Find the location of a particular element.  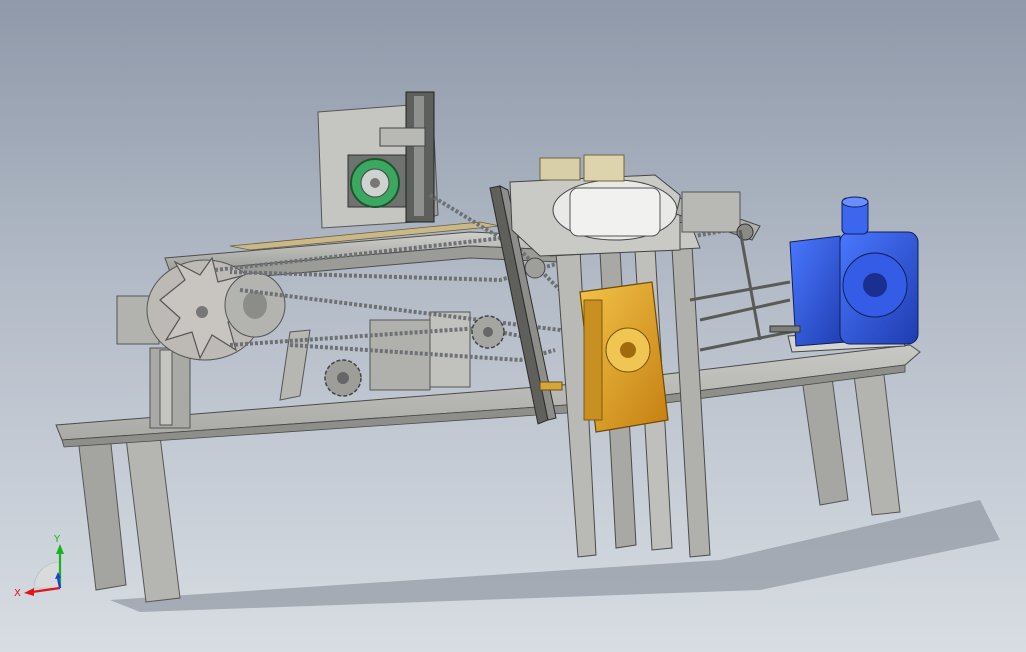

left-table-legs is located at coordinates (129, 518).